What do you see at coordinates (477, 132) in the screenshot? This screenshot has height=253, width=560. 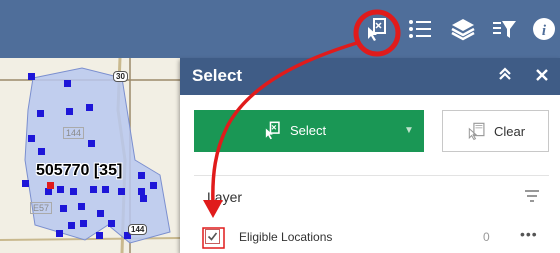 I see `clear-selection-icon` at bounding box center [477, 132].